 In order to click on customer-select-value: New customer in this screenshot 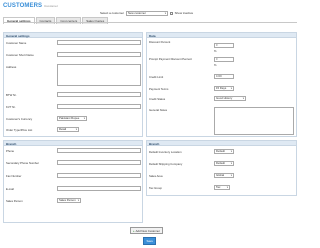, I will do `click(137, 13)`.